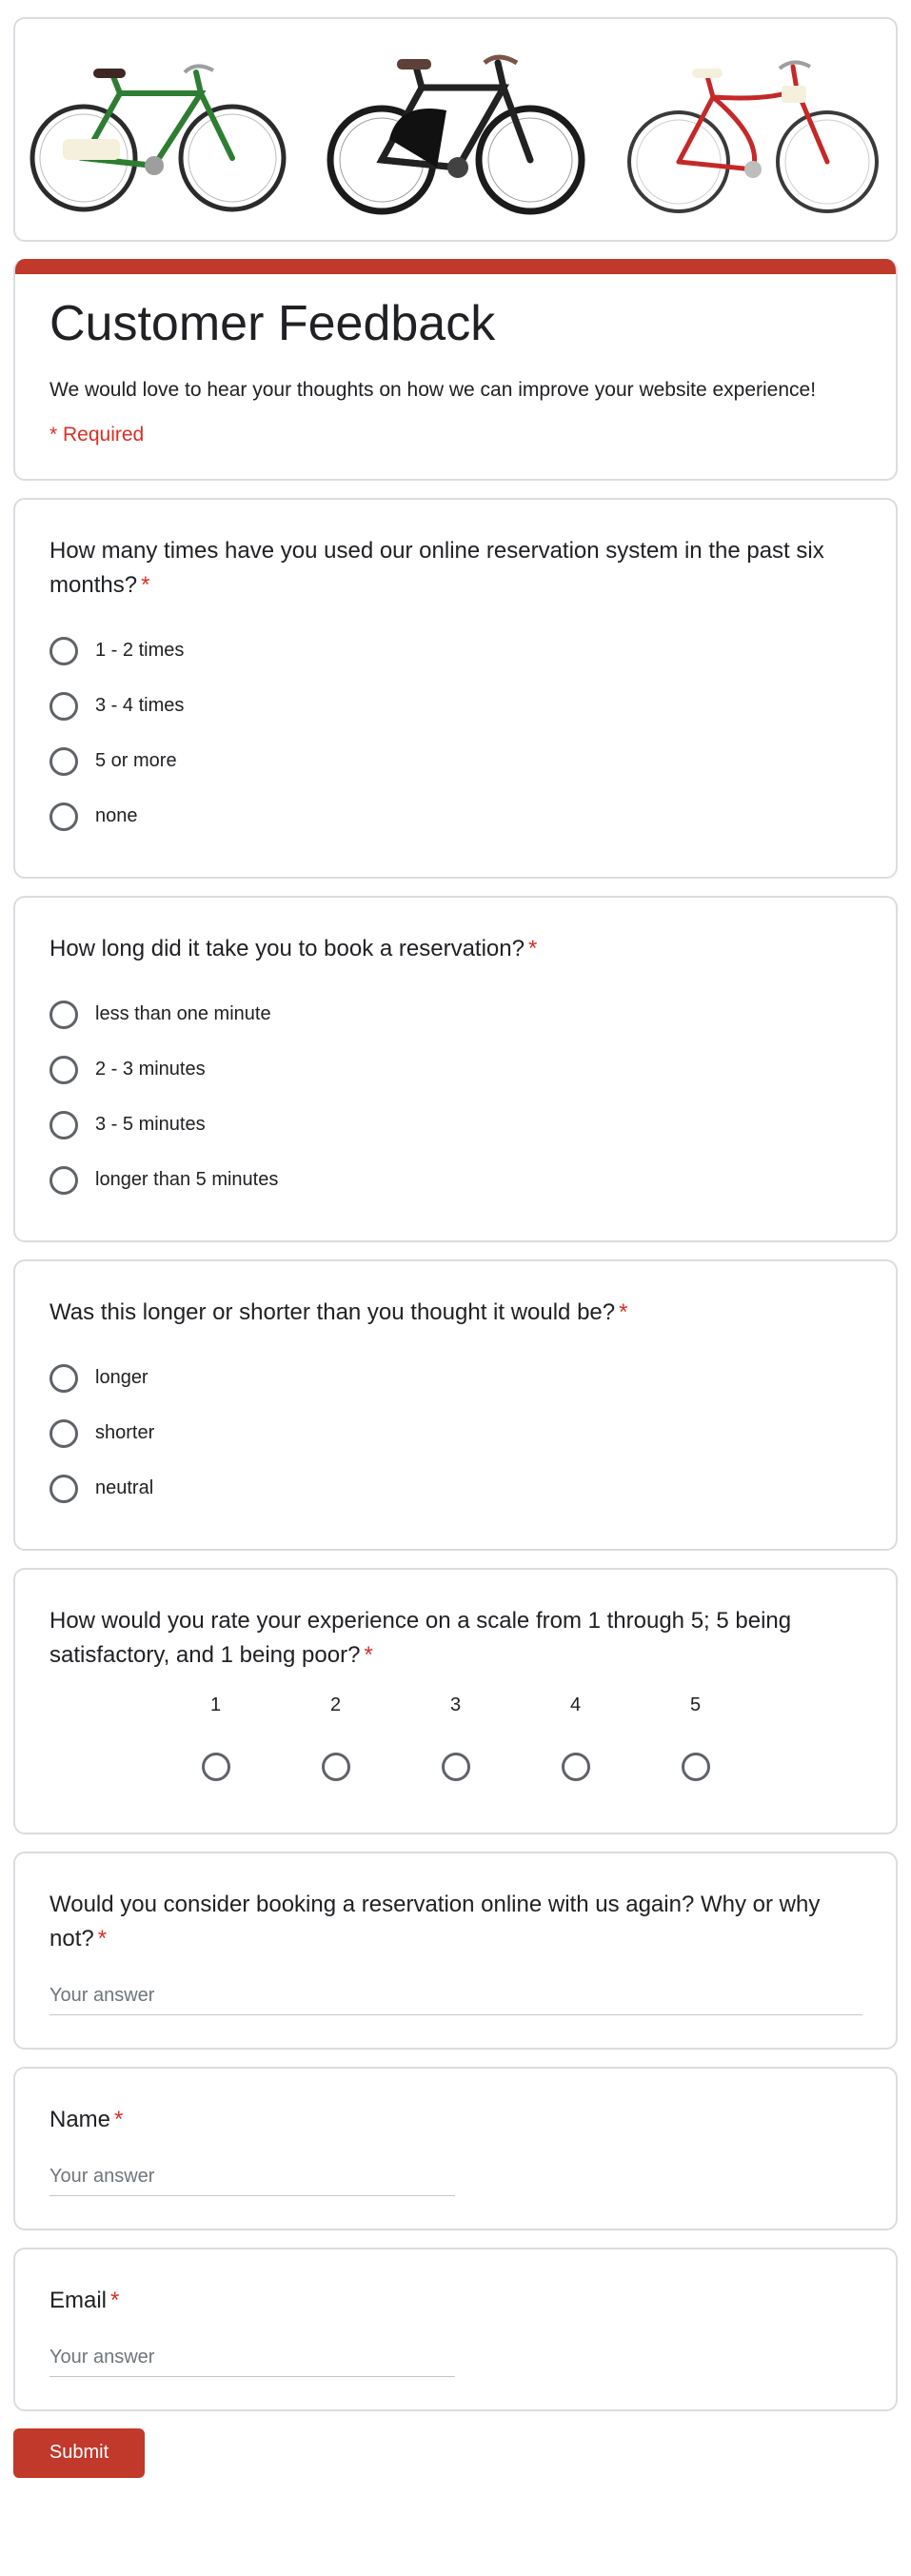 This screenshot has height=2576, width=911. Describe the element at coordinates (140, 706) in the screenshot. I see `option-label: 3 - 4 times` at that location.